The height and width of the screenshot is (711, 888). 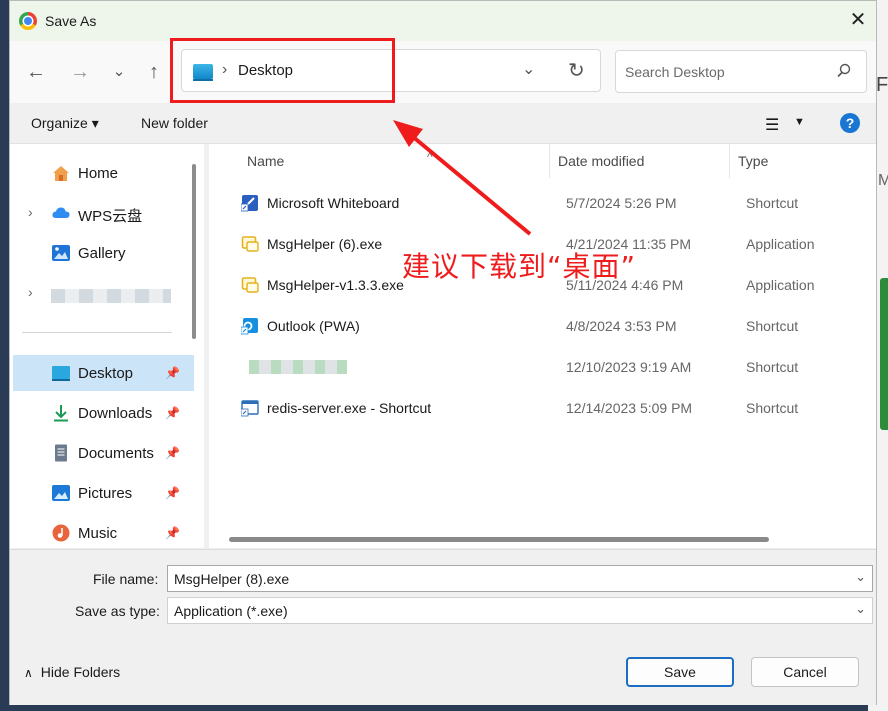 What do you see at coordinates (860, 577) in the screenshot?
I see `file-name-dropdown-chevron-icon: ⌄` at bounding box center [860, 577].